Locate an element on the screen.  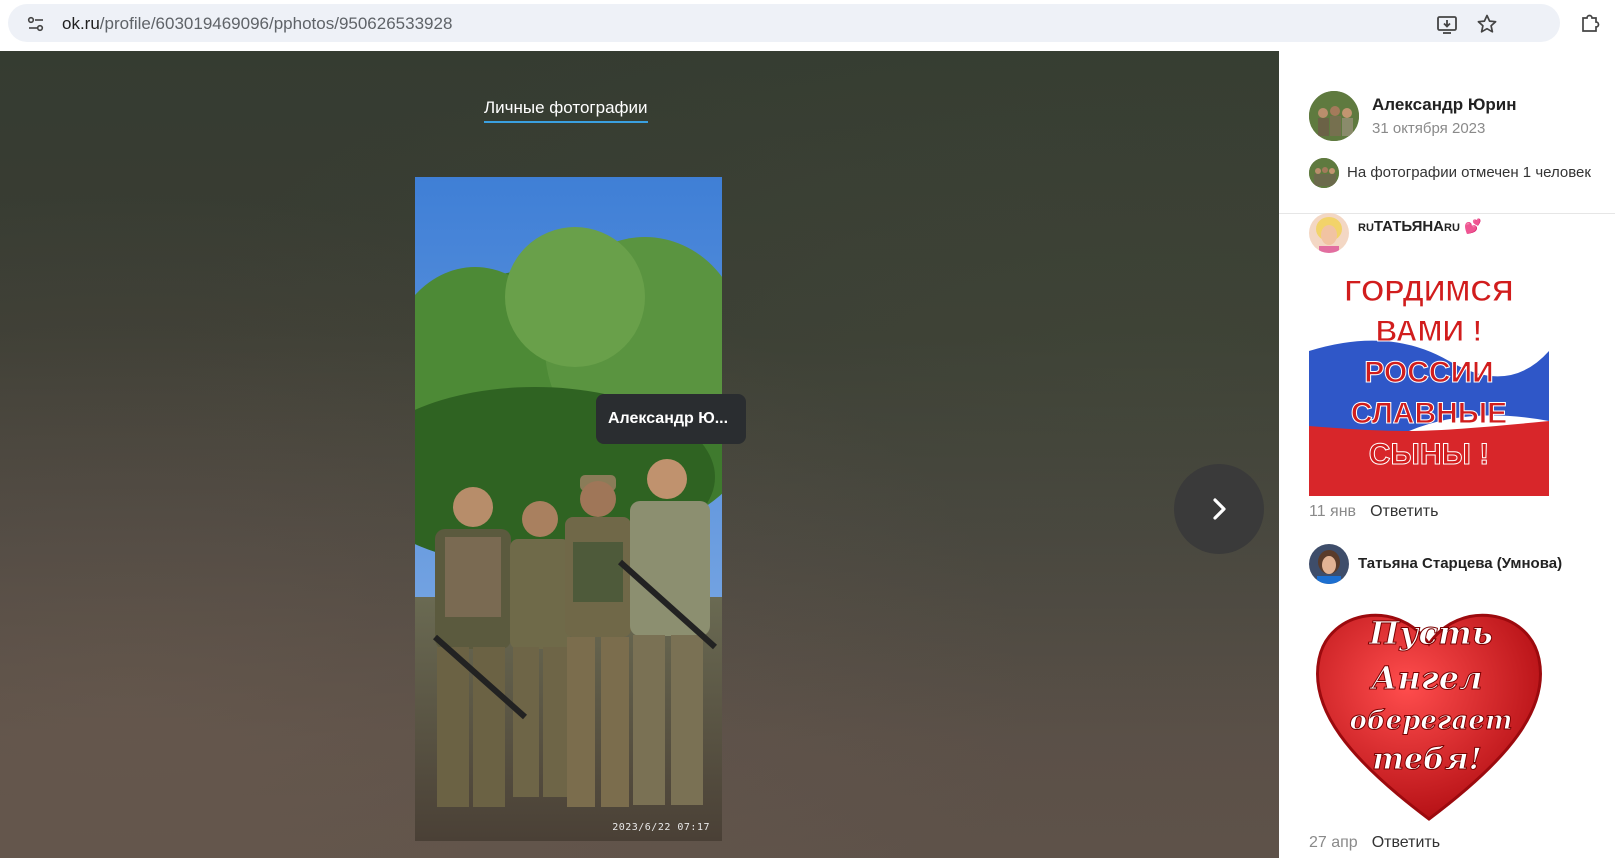
comment-date: 11 янв is located at coordinates (1333, 511).